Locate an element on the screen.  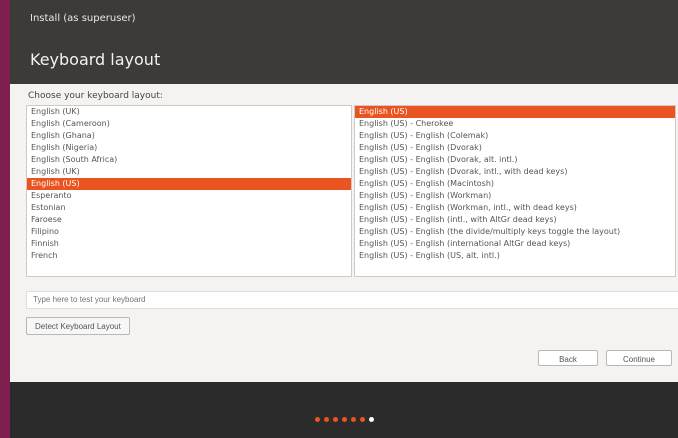
page-title: Keyboard layout is located at coordinates (95, 59).